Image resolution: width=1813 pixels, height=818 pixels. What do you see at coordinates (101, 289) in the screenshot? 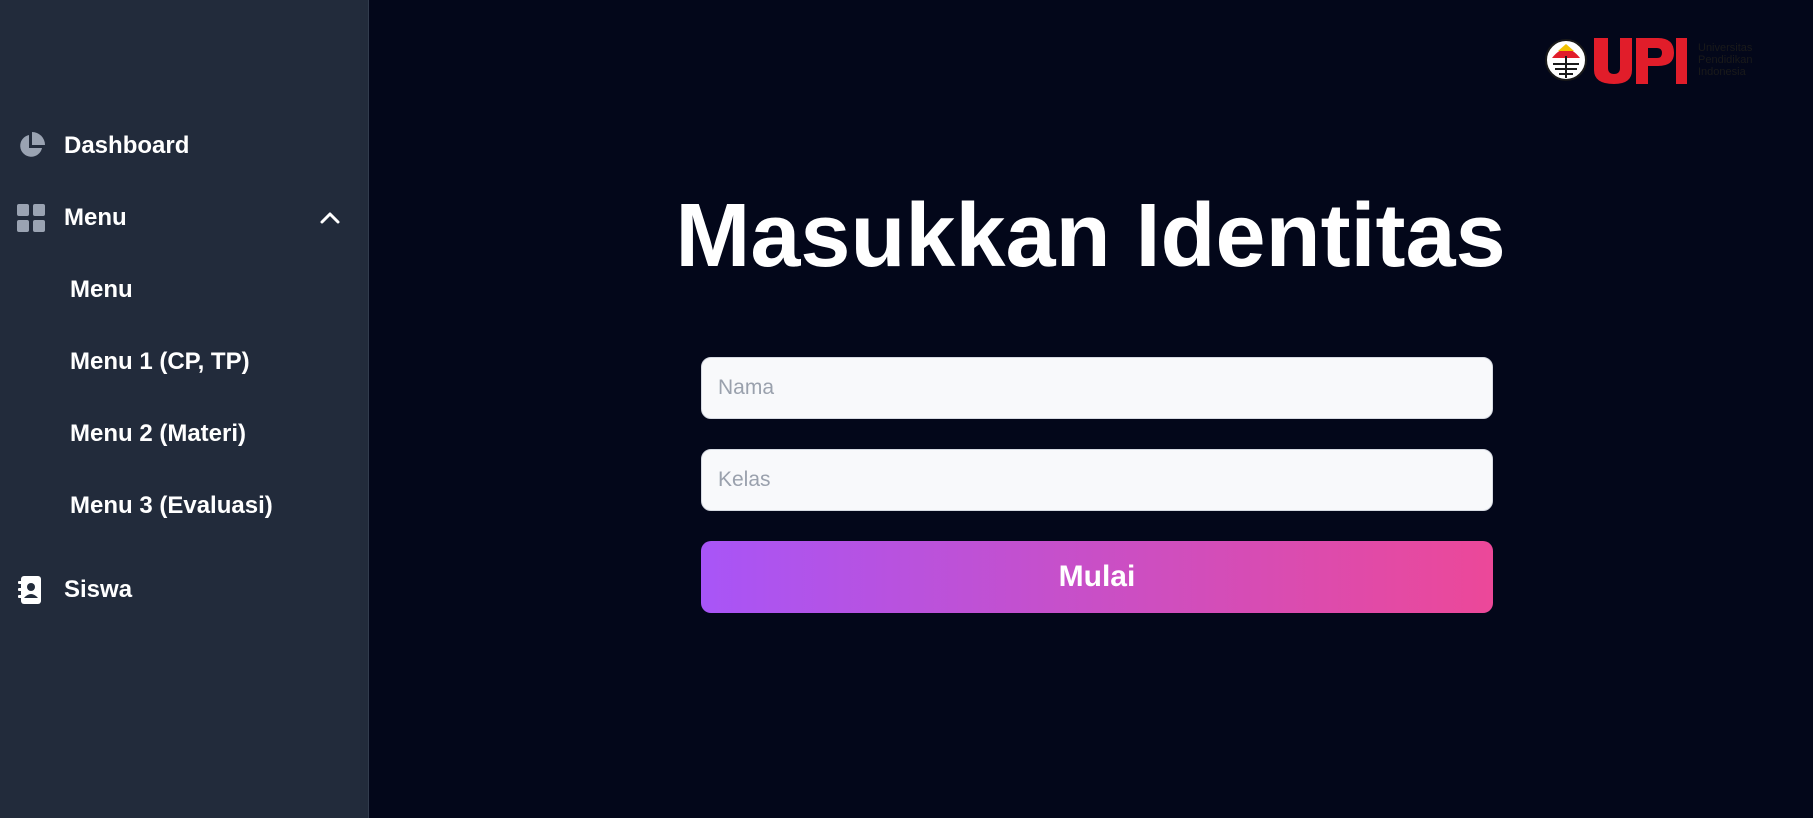
I see `submenu-item-label: Menu` at bounding box center [101, 289].